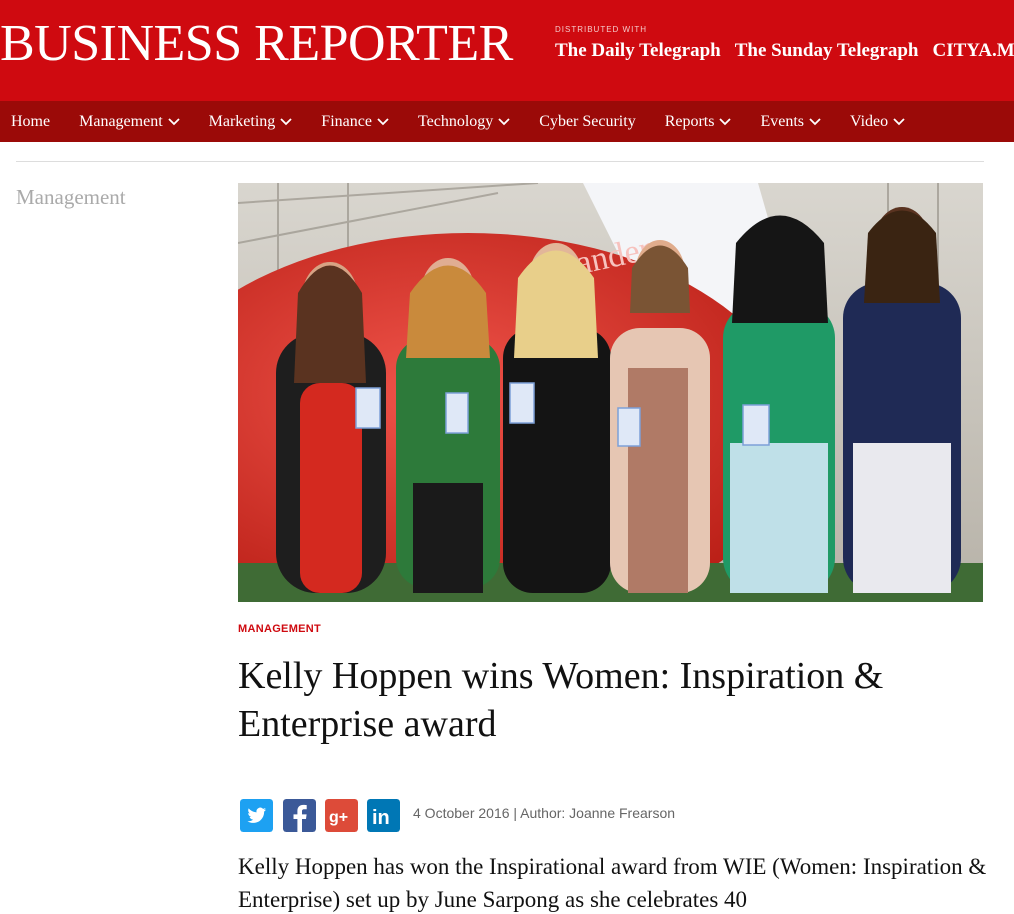 This screenshot has height=914, width=1014. Describe the element at coordinates (638, 51) in the screenshot. I see `partner-daily-telegraph: The Daily Telegraph` at that location.